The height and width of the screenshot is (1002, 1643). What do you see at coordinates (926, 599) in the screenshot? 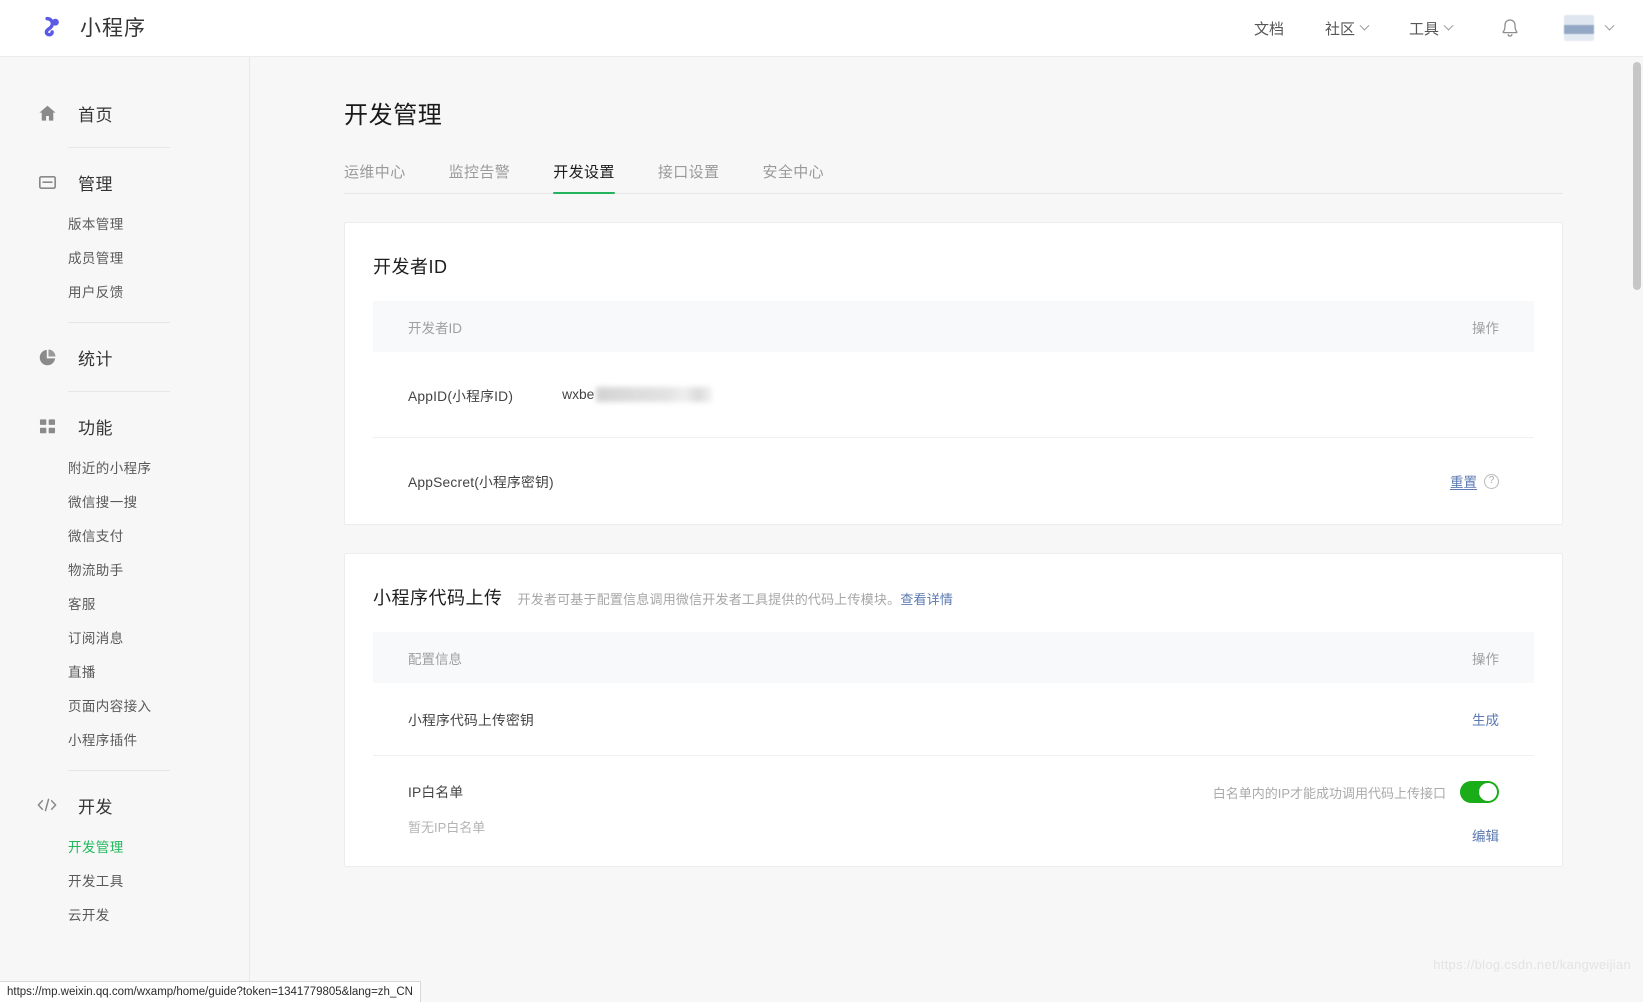
I see `view-details-link: 查看详情` at bounding box center [926, 599].